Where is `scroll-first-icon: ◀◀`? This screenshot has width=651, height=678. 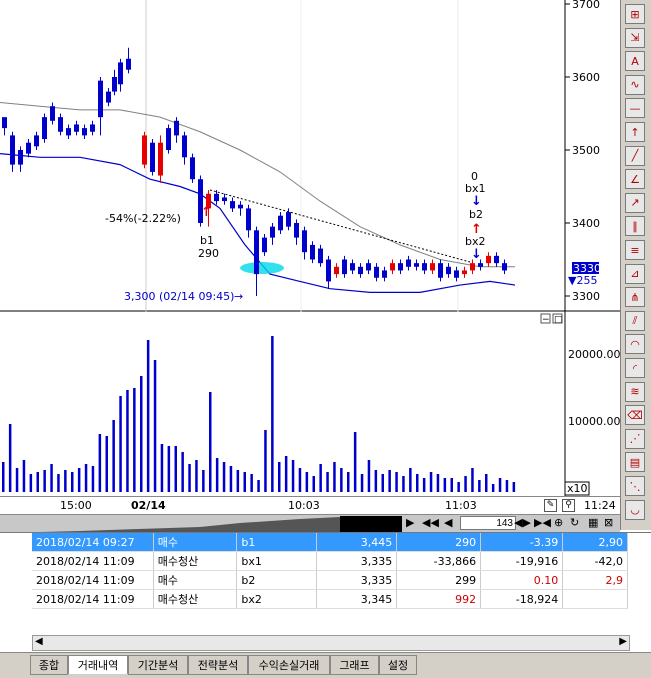
scroll-first-icon: ◀◀ is located at coordinates (430, 522).